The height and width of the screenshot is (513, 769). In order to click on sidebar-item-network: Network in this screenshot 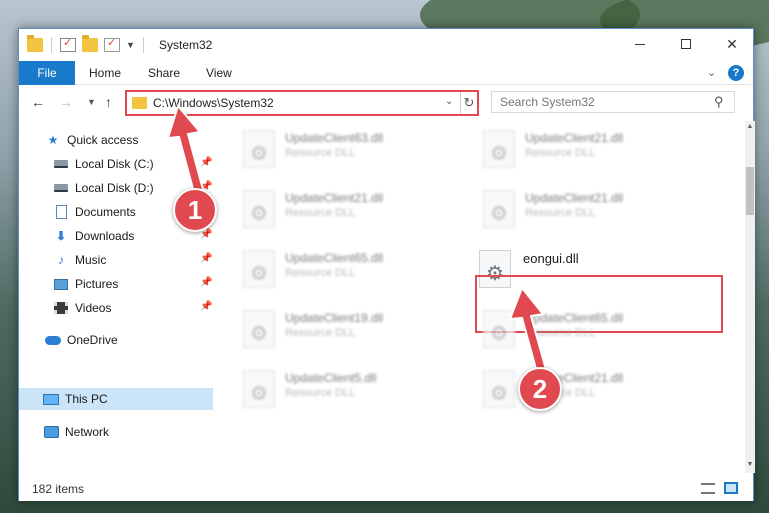, I will do `click(116, 432)`.